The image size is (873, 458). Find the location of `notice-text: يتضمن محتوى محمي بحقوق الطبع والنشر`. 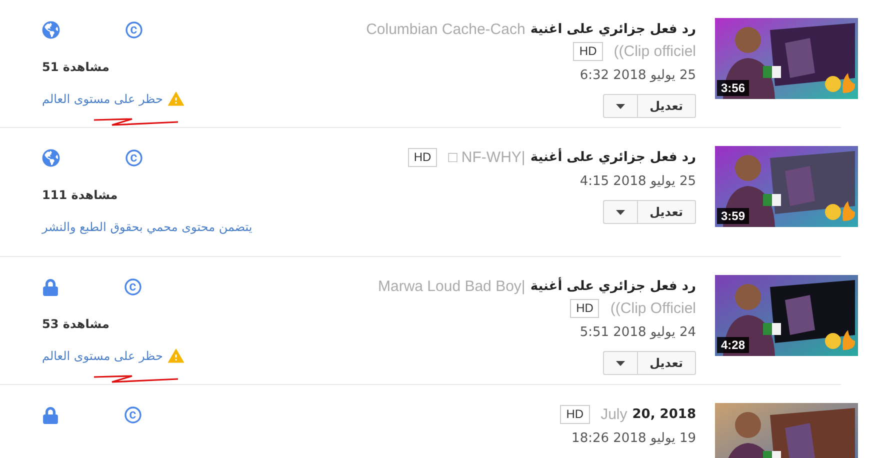

notice-text: يتضمن محتوى محمي بحقوق الطبع والنشر is located at coordinates (147, 227).